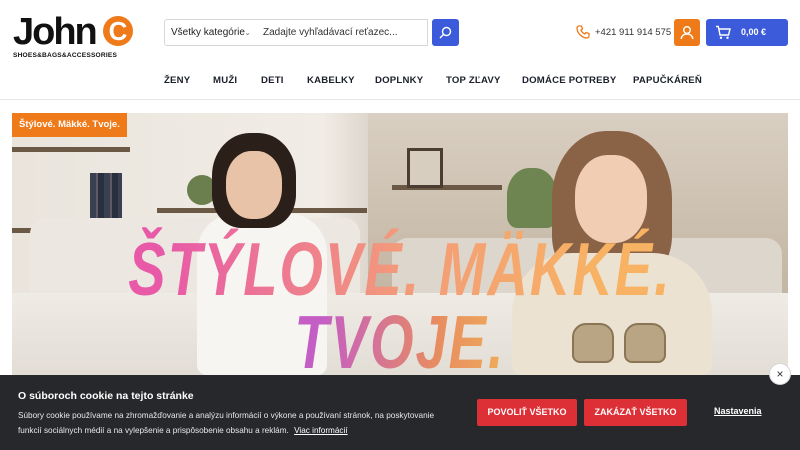  Describe the element at coordinates (247, 32) in the screenshot. I see `chevron-down-icon: ⌄` at that location.